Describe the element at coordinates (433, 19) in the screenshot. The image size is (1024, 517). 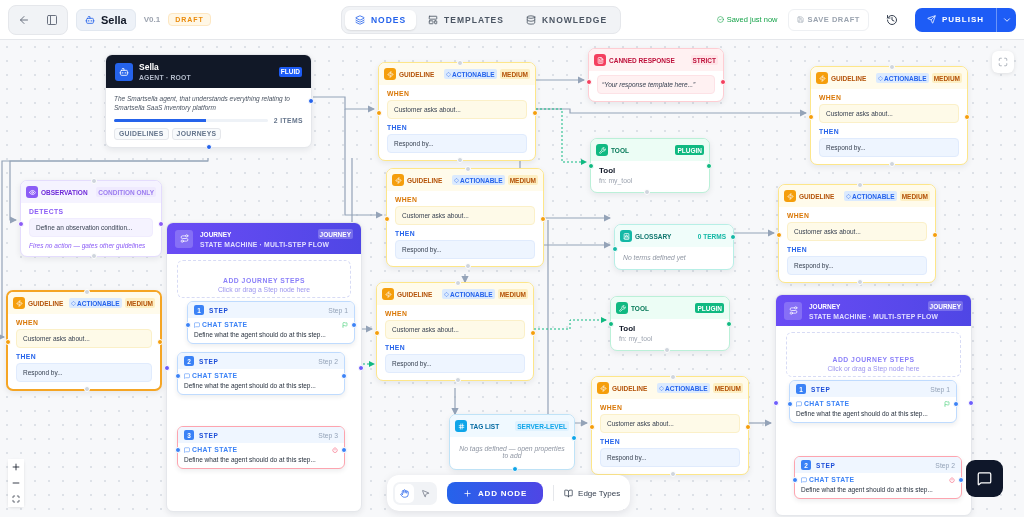
I see `template-icon` at that location.